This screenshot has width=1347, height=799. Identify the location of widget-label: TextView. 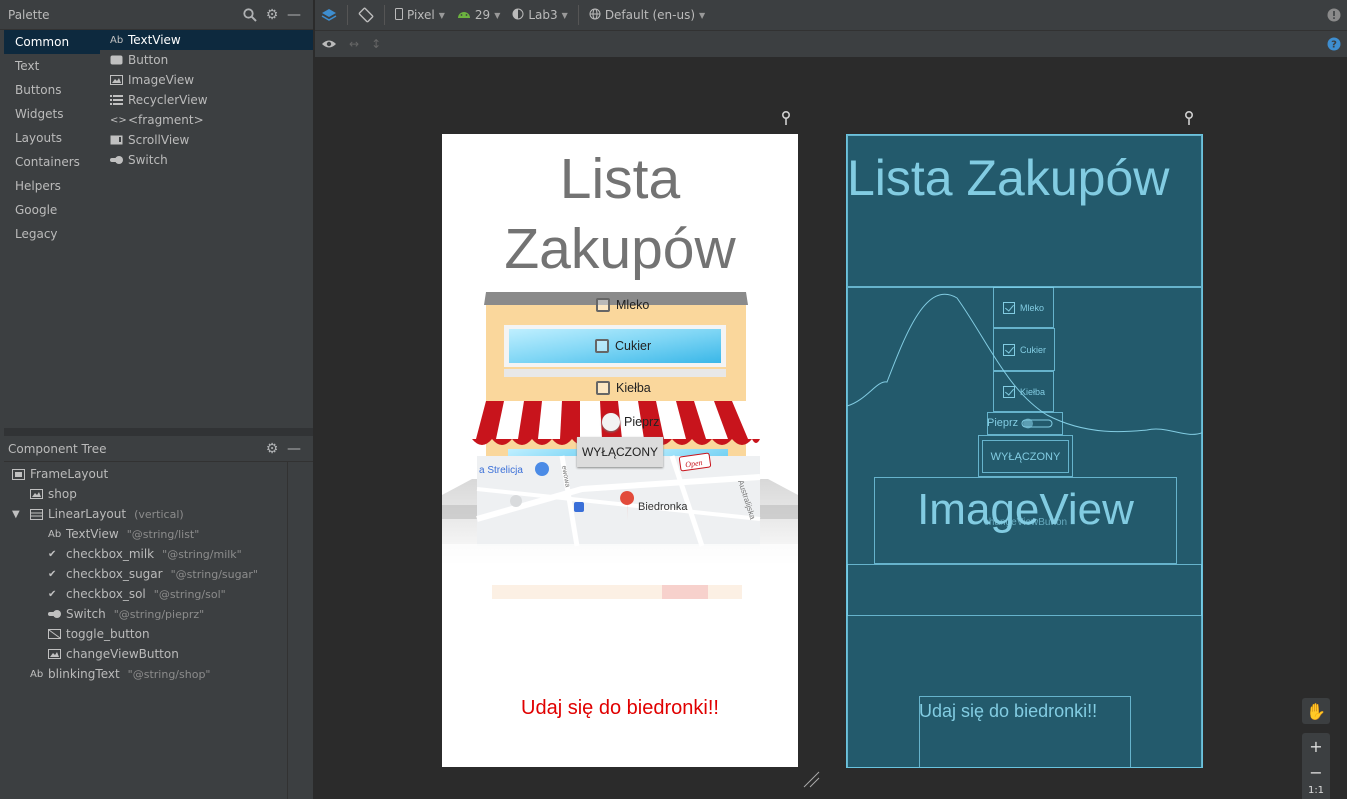
(154, 40).